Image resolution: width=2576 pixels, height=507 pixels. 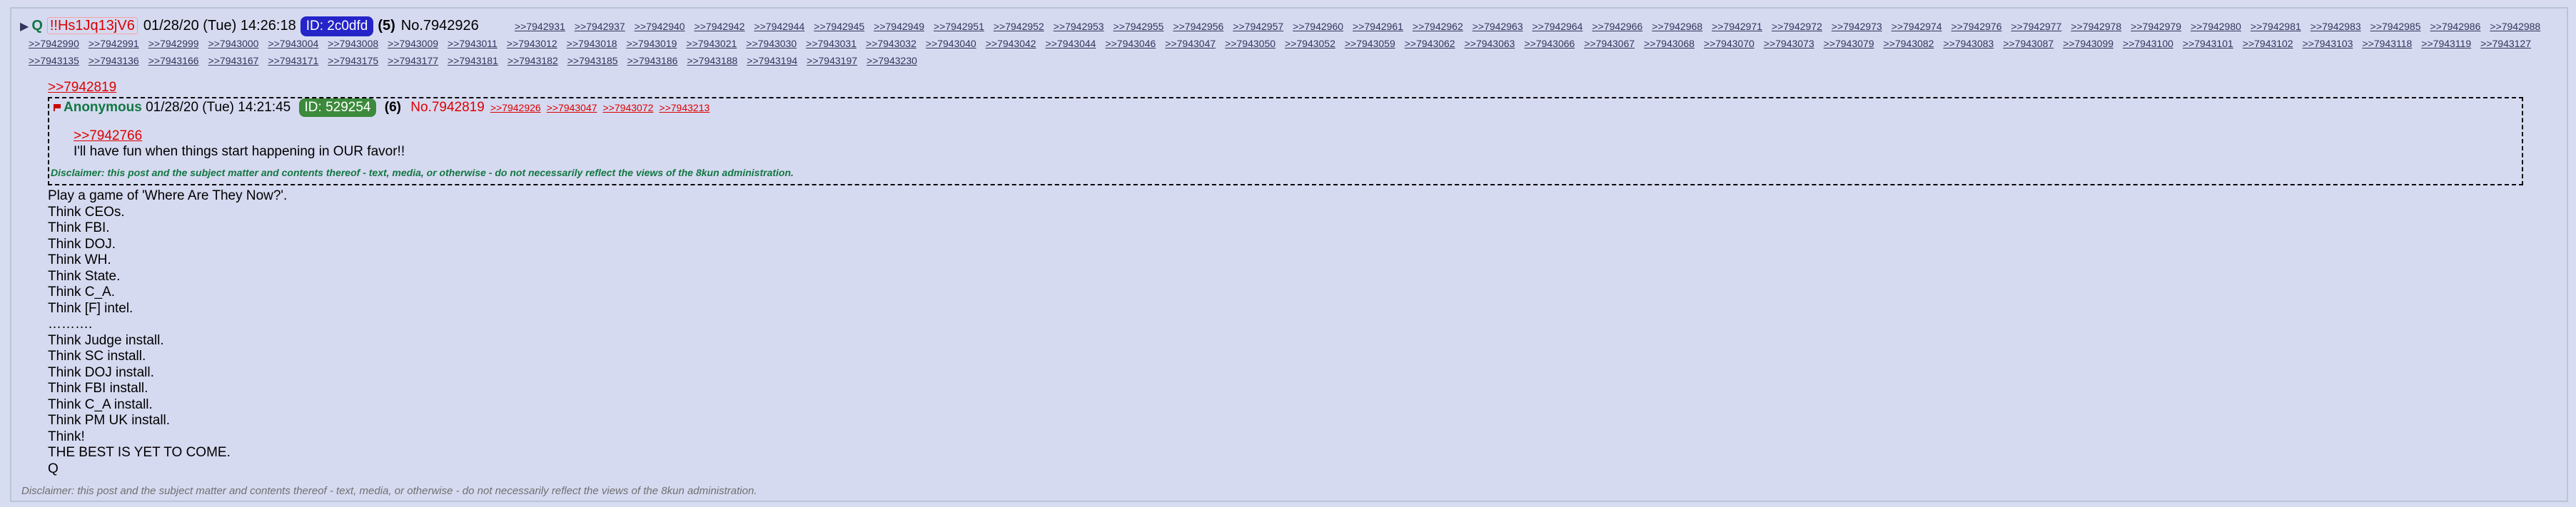 I want to click on reply-link: >>7943083, so click(x=1968, y=43).